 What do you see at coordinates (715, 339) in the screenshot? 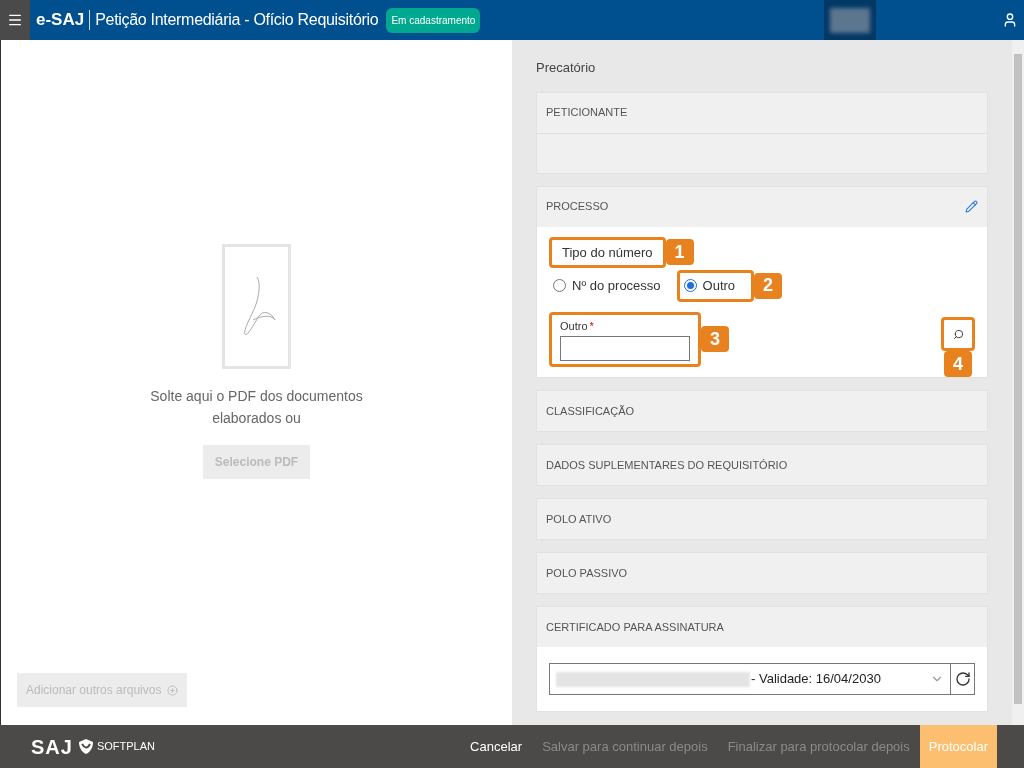
I see `callout-number: 3` at bounding box center [715, 339].